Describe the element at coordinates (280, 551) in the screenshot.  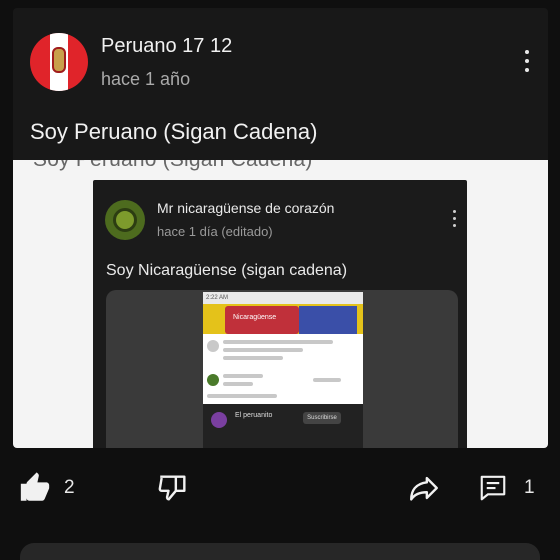
I see `comment-input` at that location.